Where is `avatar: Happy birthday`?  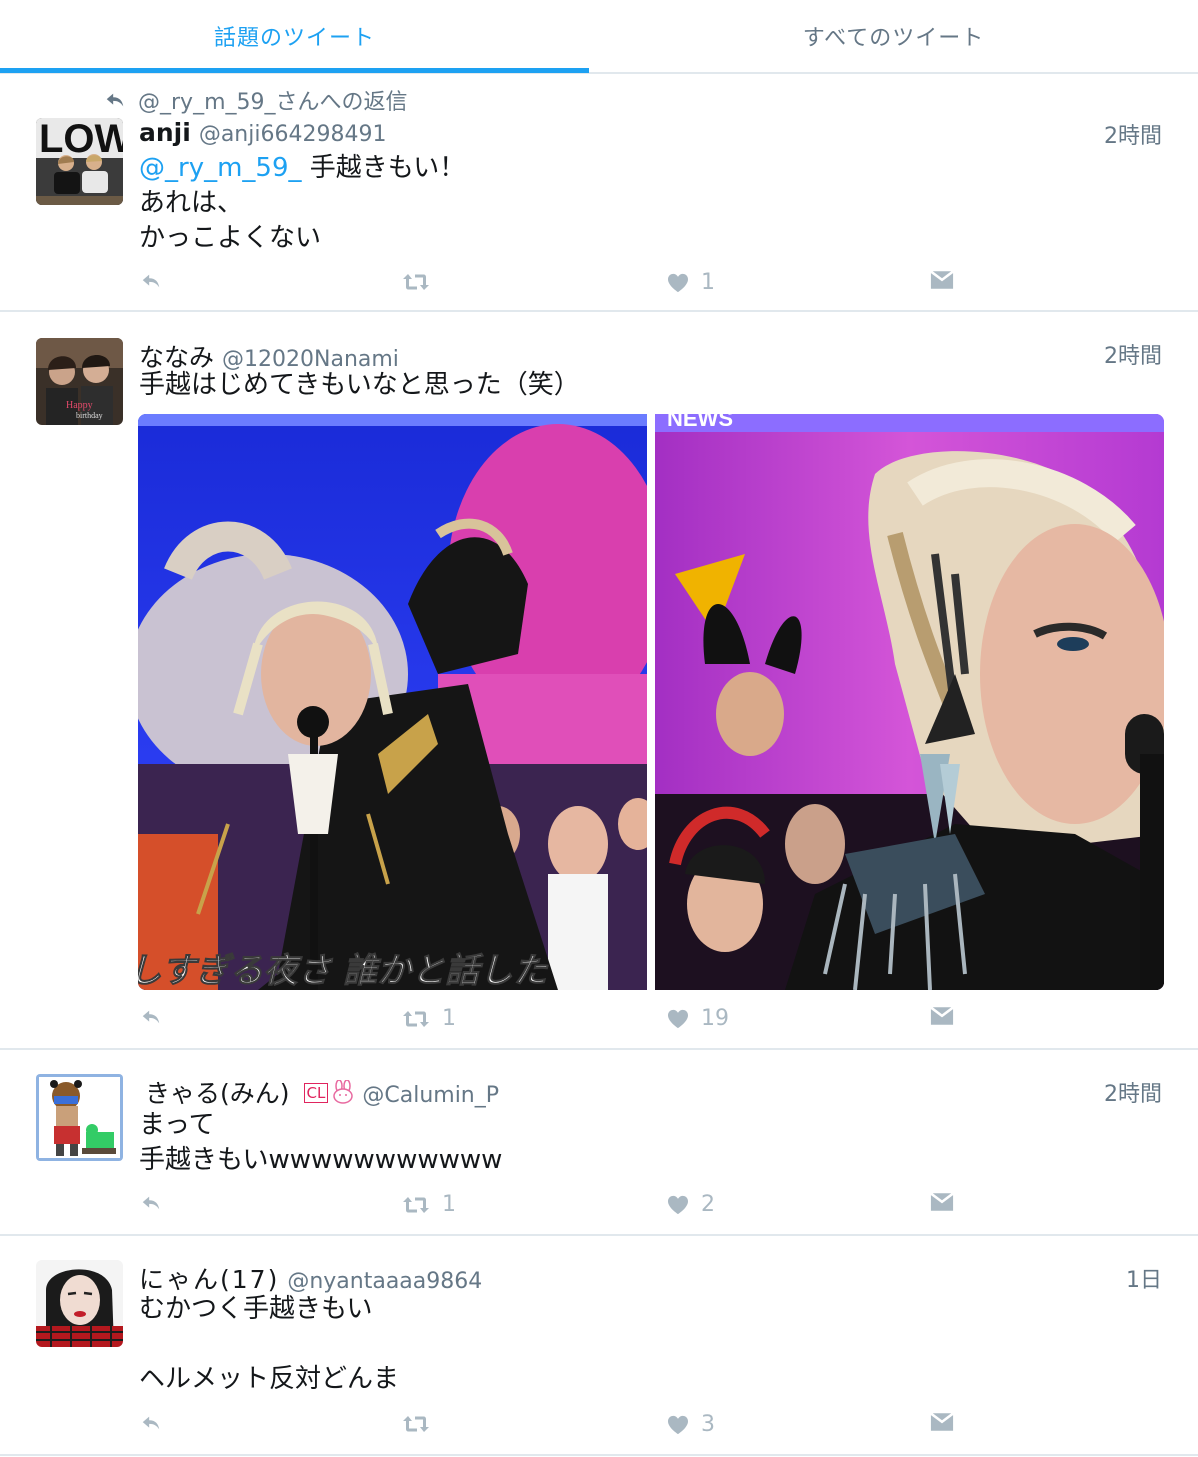
avatar: Happy birthday is located at coordinates (79, 381).